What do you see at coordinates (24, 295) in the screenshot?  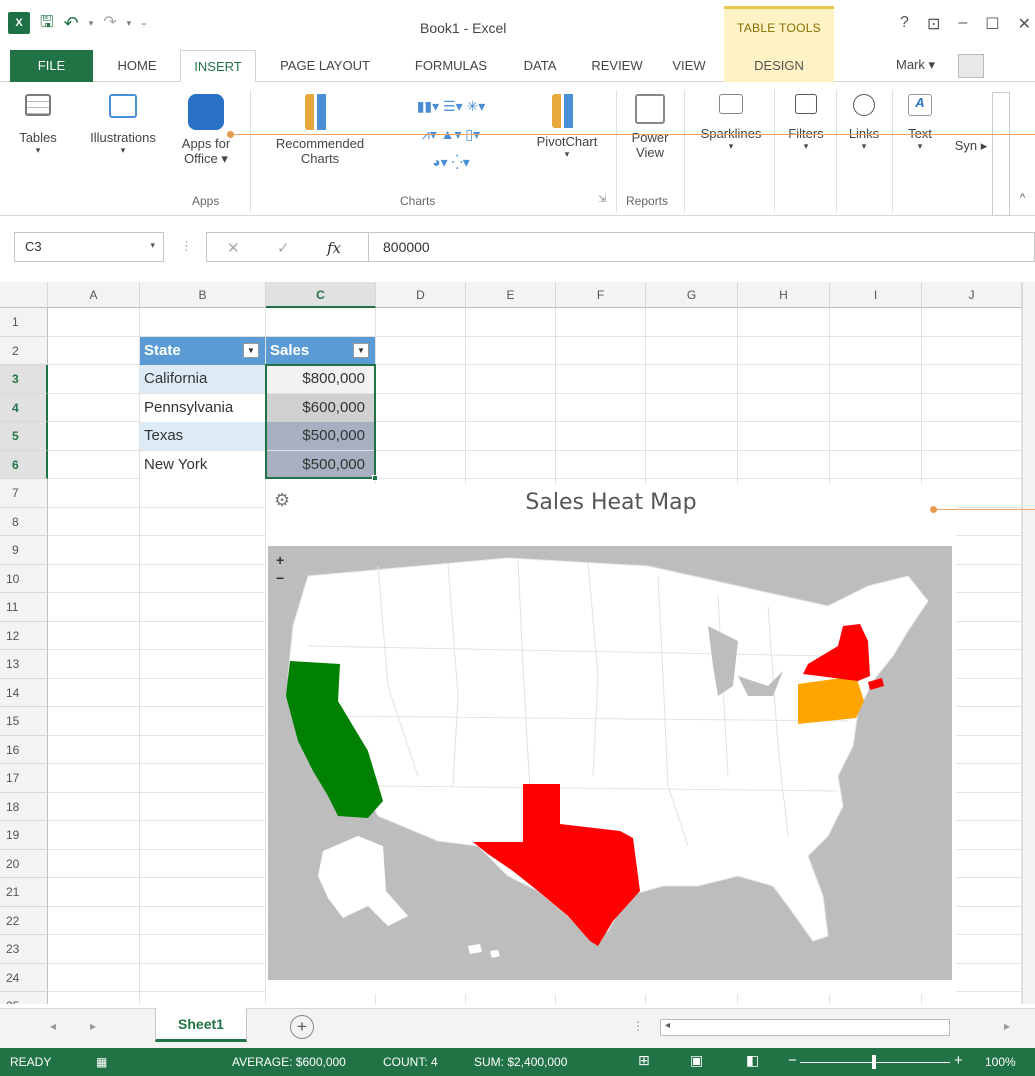 I see `select-all-corner` at bounding box center [24, 295].